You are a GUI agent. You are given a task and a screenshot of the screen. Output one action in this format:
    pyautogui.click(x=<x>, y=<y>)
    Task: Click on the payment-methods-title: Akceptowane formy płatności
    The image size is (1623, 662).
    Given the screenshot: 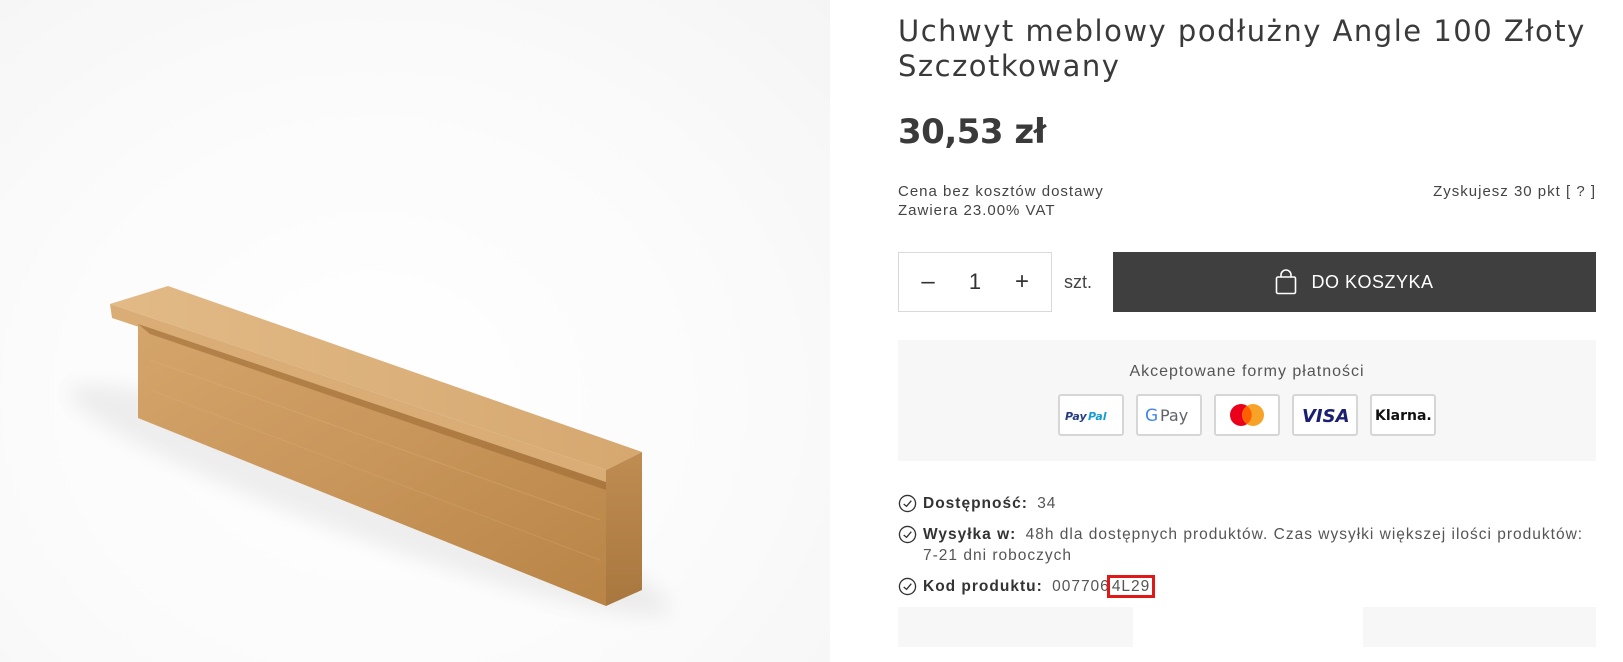 What is the action you would take?
    pyautogui.click(x=1247, y=371)
    